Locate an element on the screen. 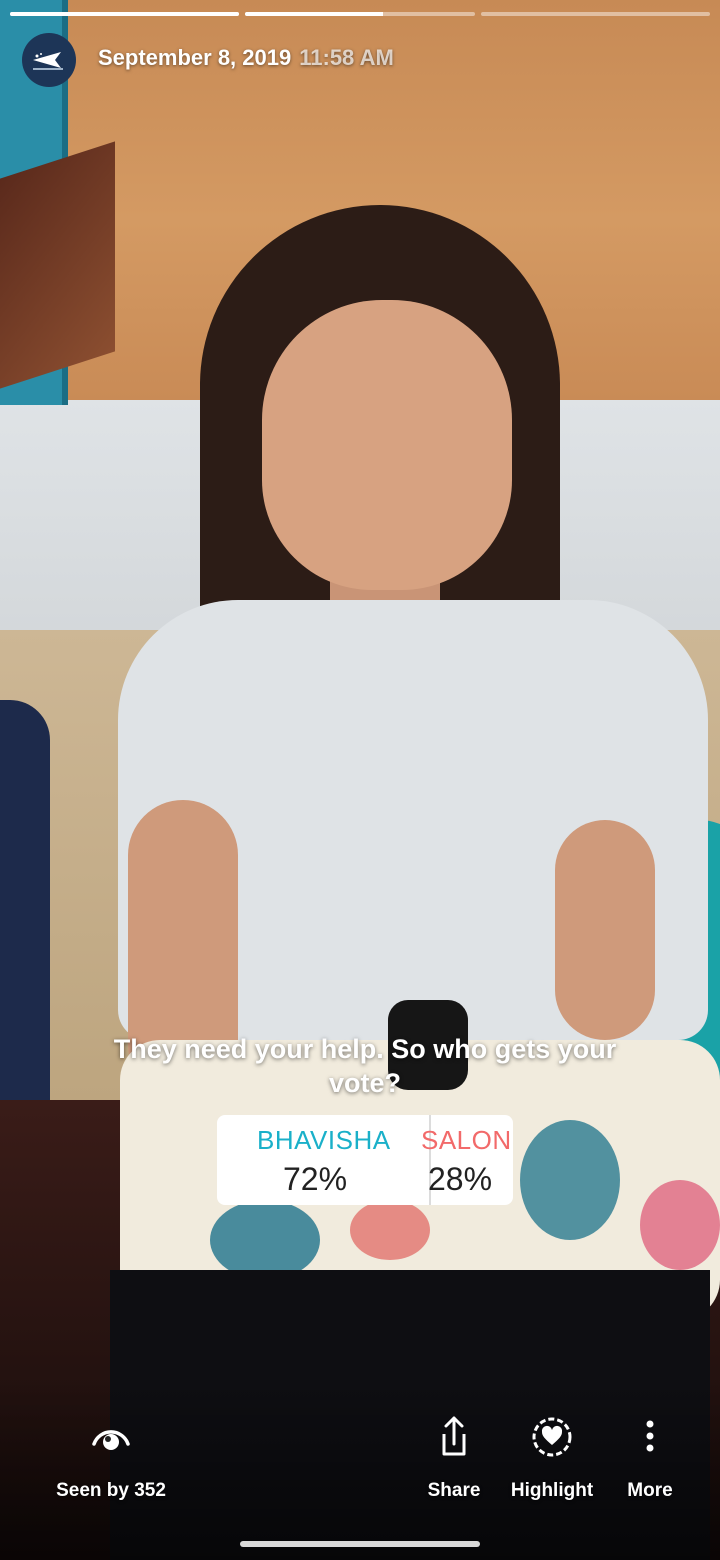  profile-avatar is located at coordinates (49, 60).